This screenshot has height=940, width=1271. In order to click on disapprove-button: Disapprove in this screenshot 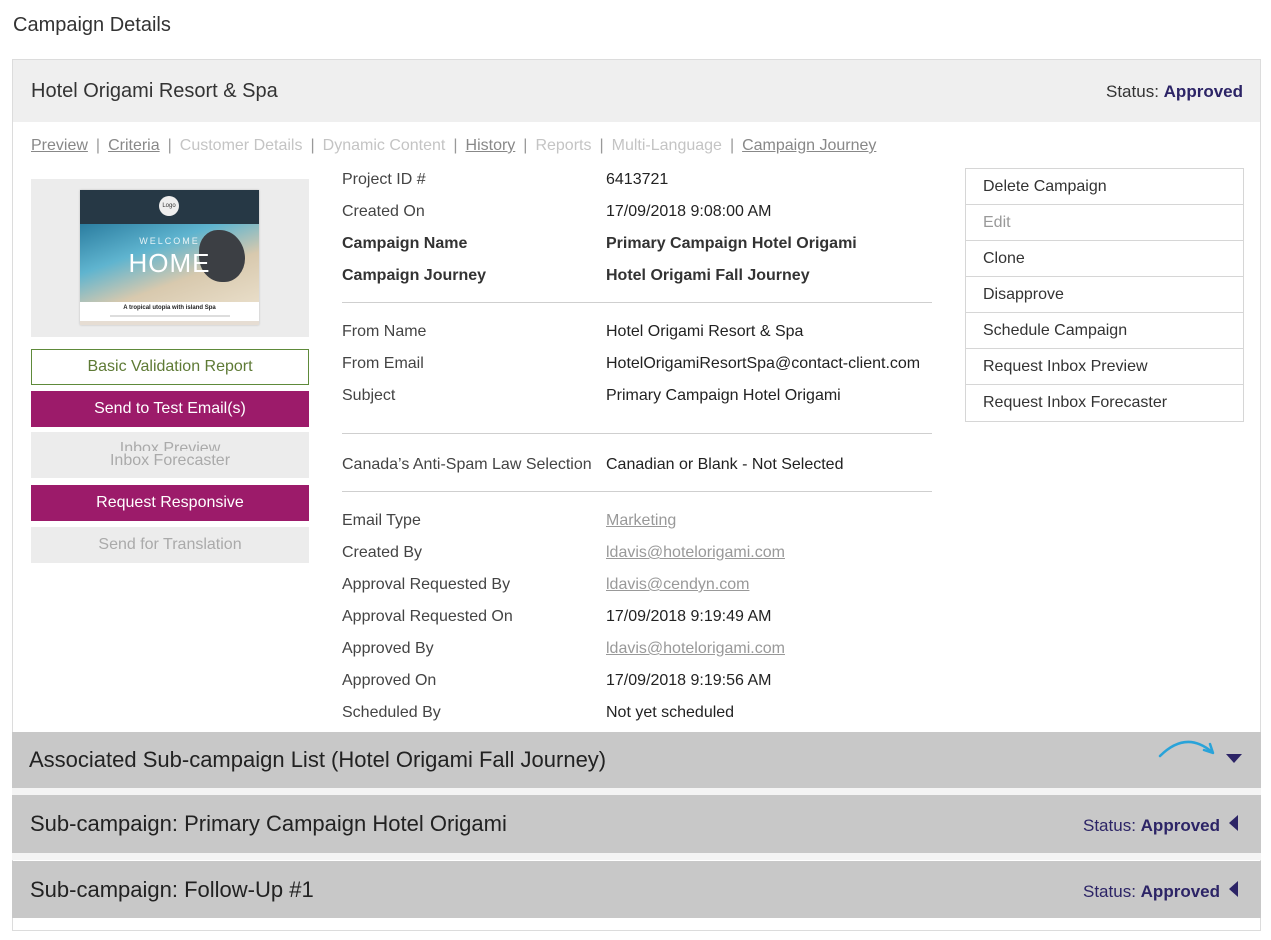, I will do `click(1104, 295)`.